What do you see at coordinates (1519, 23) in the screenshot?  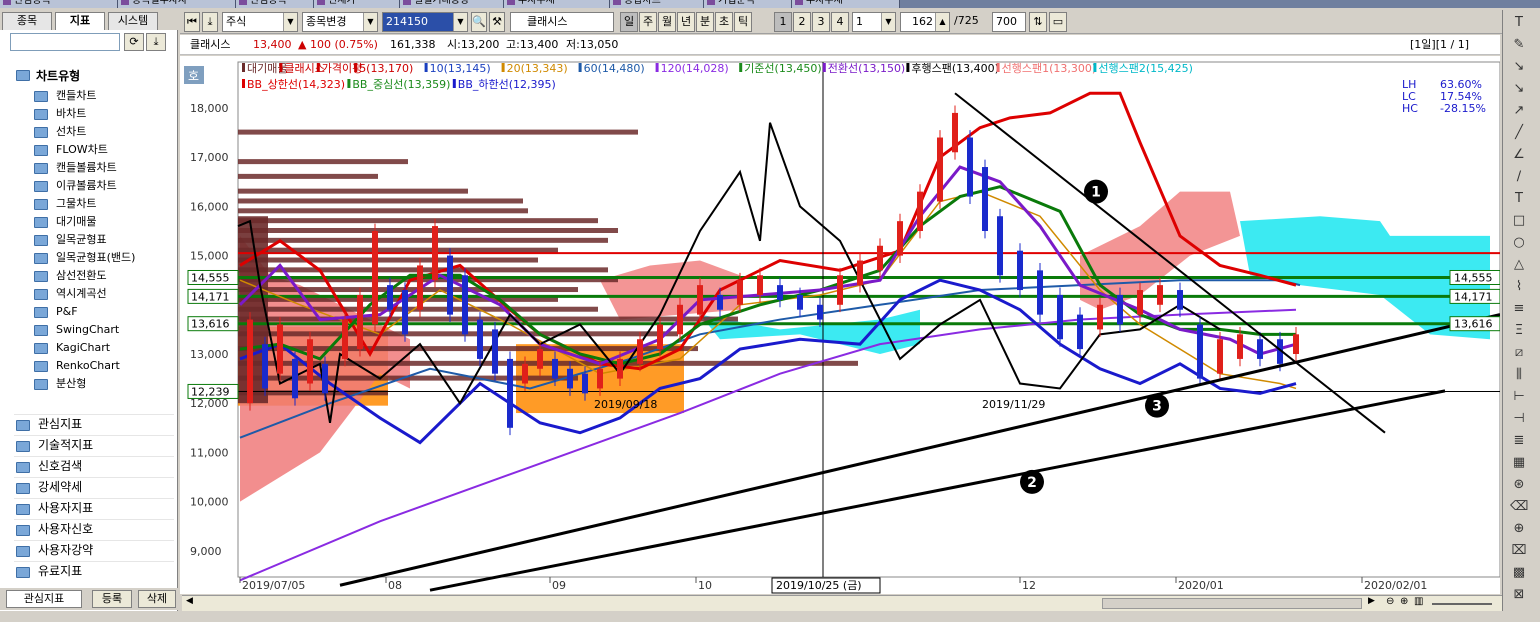 I see `text-tool-icon: T` at bounding box center [1519, 23].